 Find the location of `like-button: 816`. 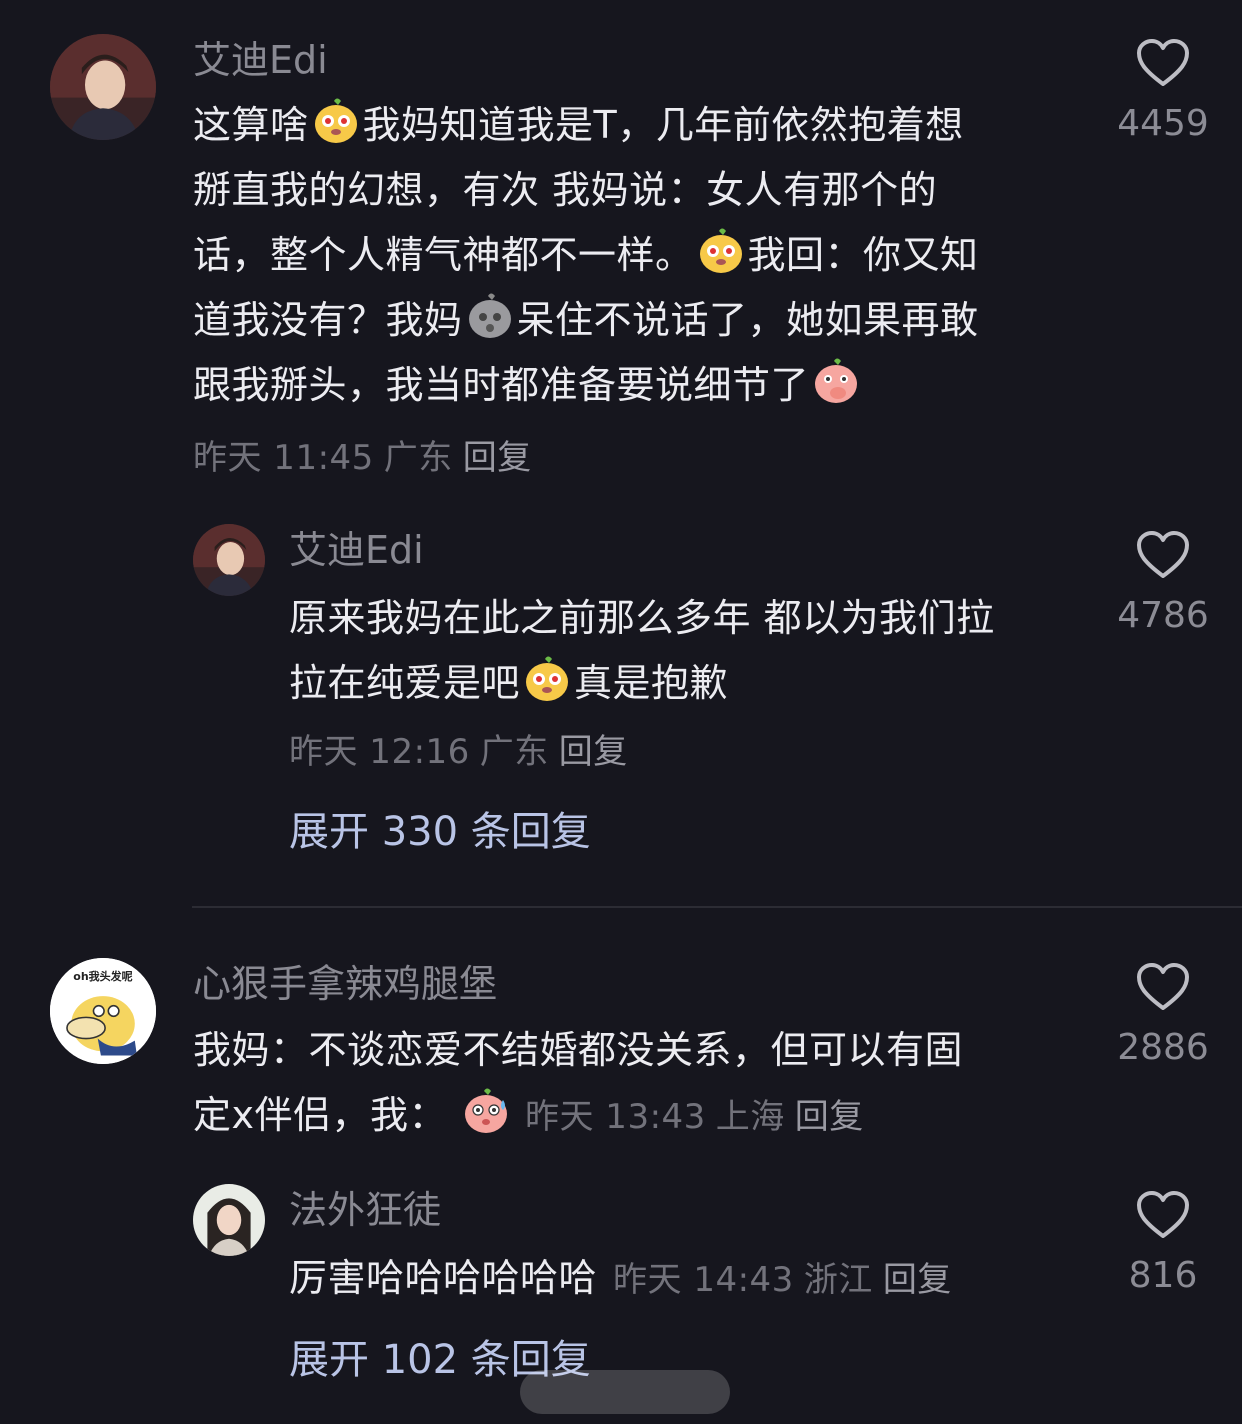

like-button: 816 is located at coordinates (1163, 1244).